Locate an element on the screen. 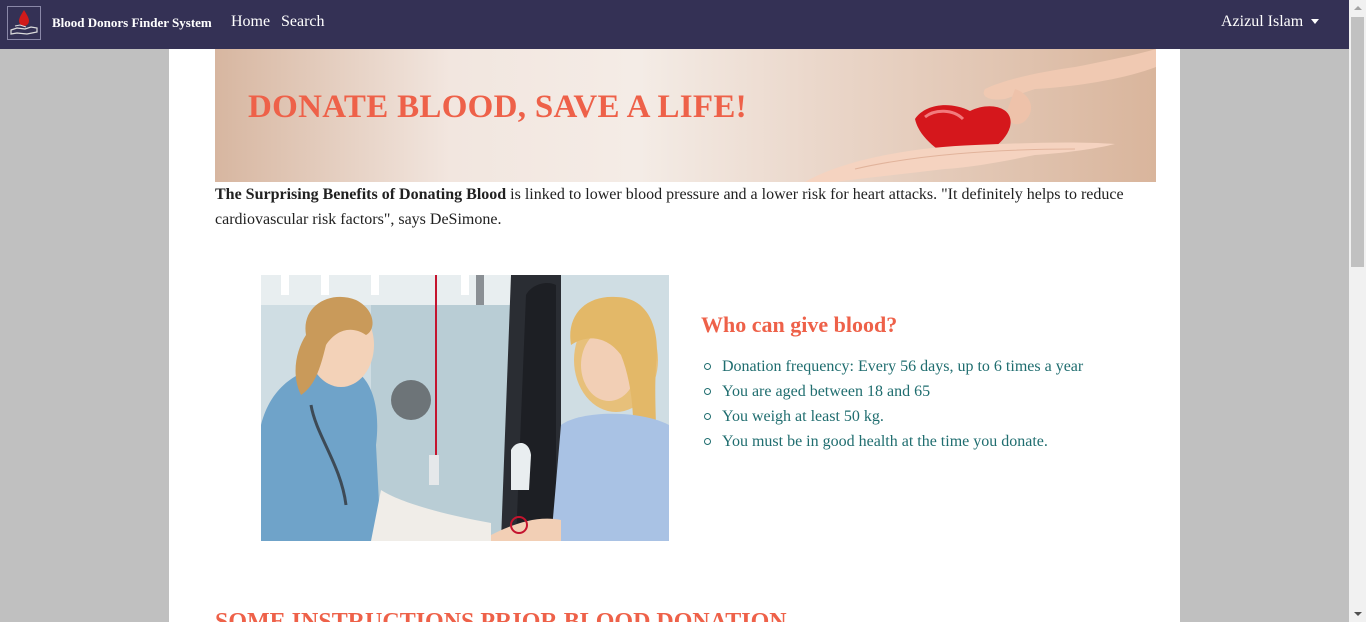 The width and height of the screenshot is (1366, 622). nurse-donor-photo is located at coordinates (465, 408).